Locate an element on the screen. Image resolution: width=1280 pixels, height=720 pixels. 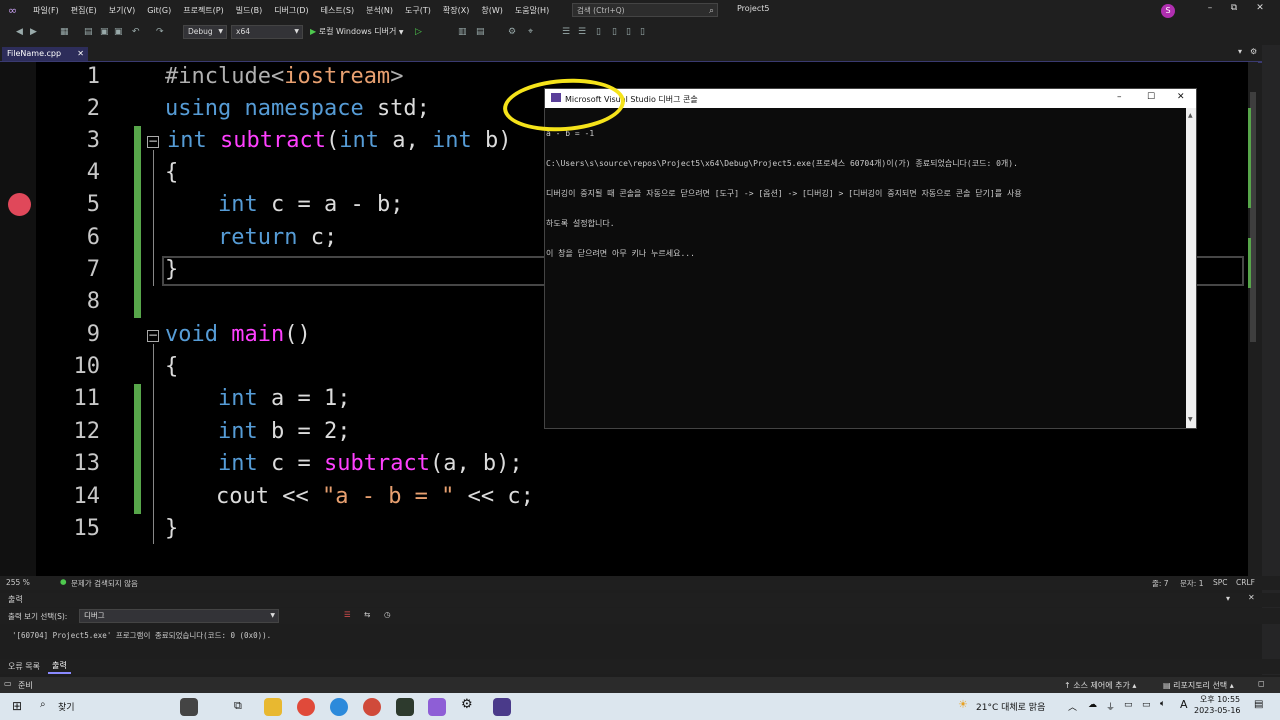
people-icon is located at coordinates (189, 707).